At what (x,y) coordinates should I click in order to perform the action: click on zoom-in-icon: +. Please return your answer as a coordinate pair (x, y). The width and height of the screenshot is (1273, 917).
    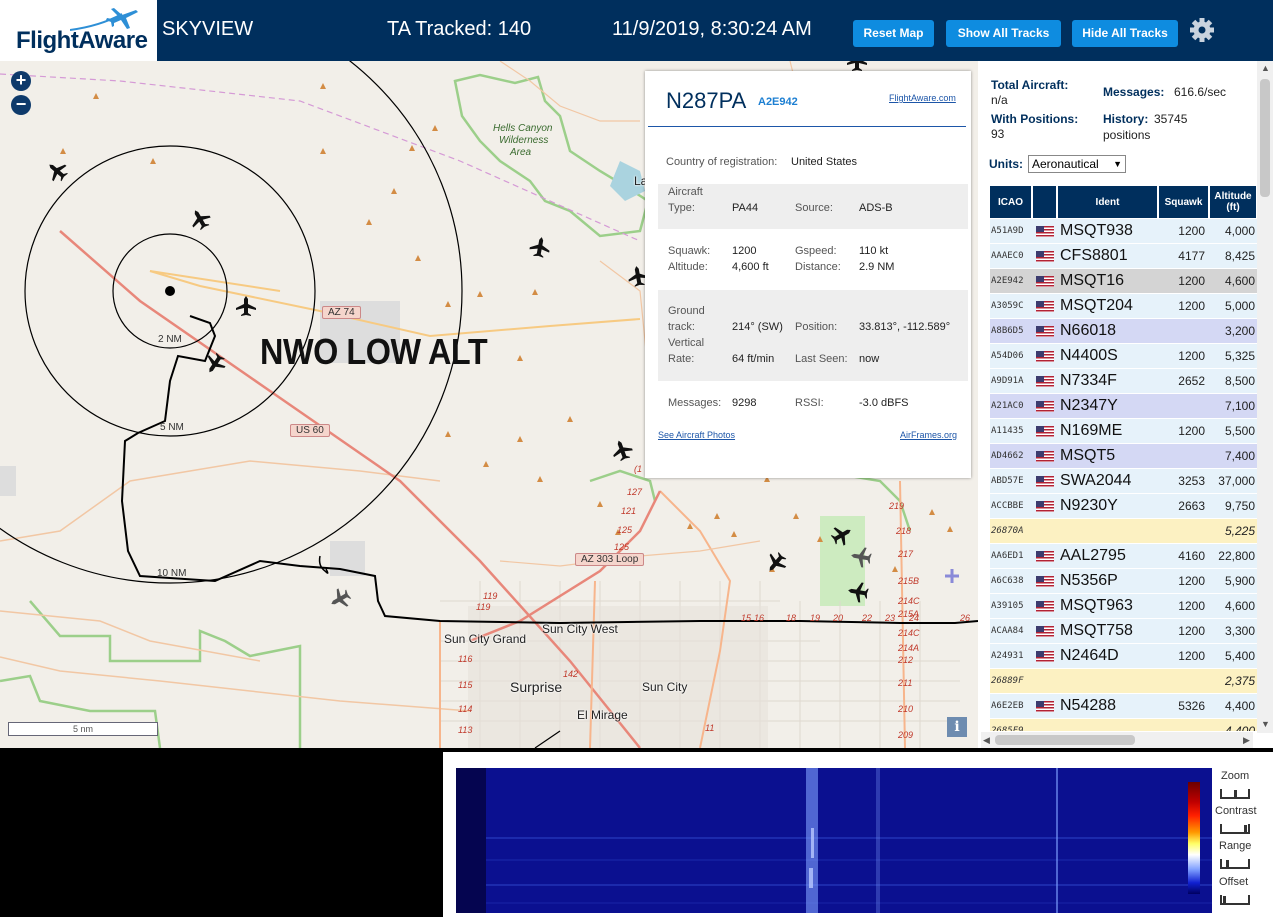
    Looking at the image, I should click on (21, 81).